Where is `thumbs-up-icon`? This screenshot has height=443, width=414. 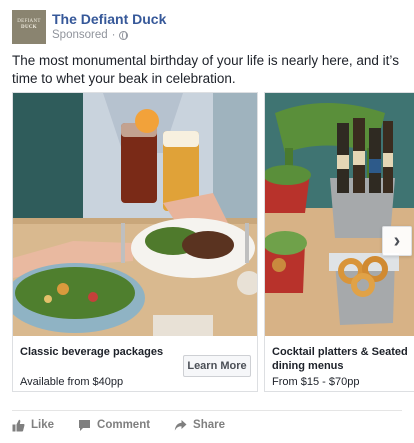 thumbs-up-icon is located at coordinates (18, 425).